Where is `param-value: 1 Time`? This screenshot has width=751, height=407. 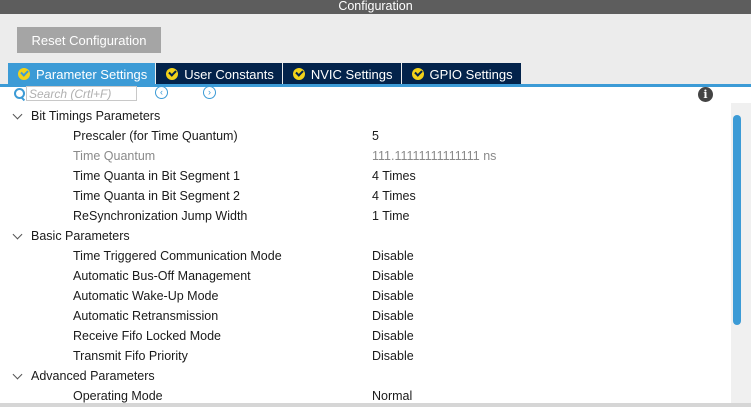
param-value: 1 Time is located at coordinates (391, 216).